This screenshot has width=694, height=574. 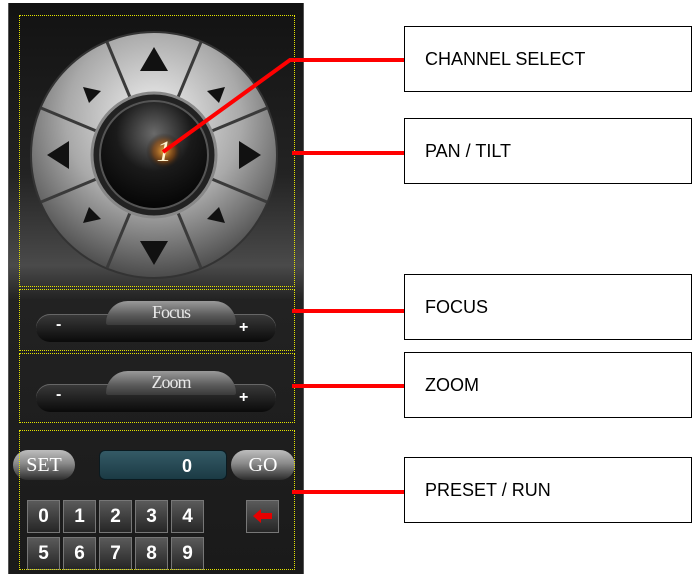 I want to click on preset-run-leader, so click(x=348, y=492).